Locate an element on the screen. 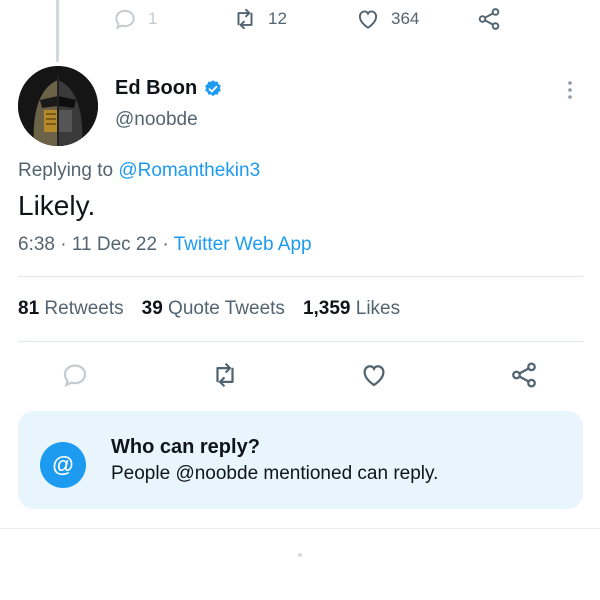 Image resolution: width=600 pixels, height=600 pixels. bottom-divider is located at coordinates (300, 528).